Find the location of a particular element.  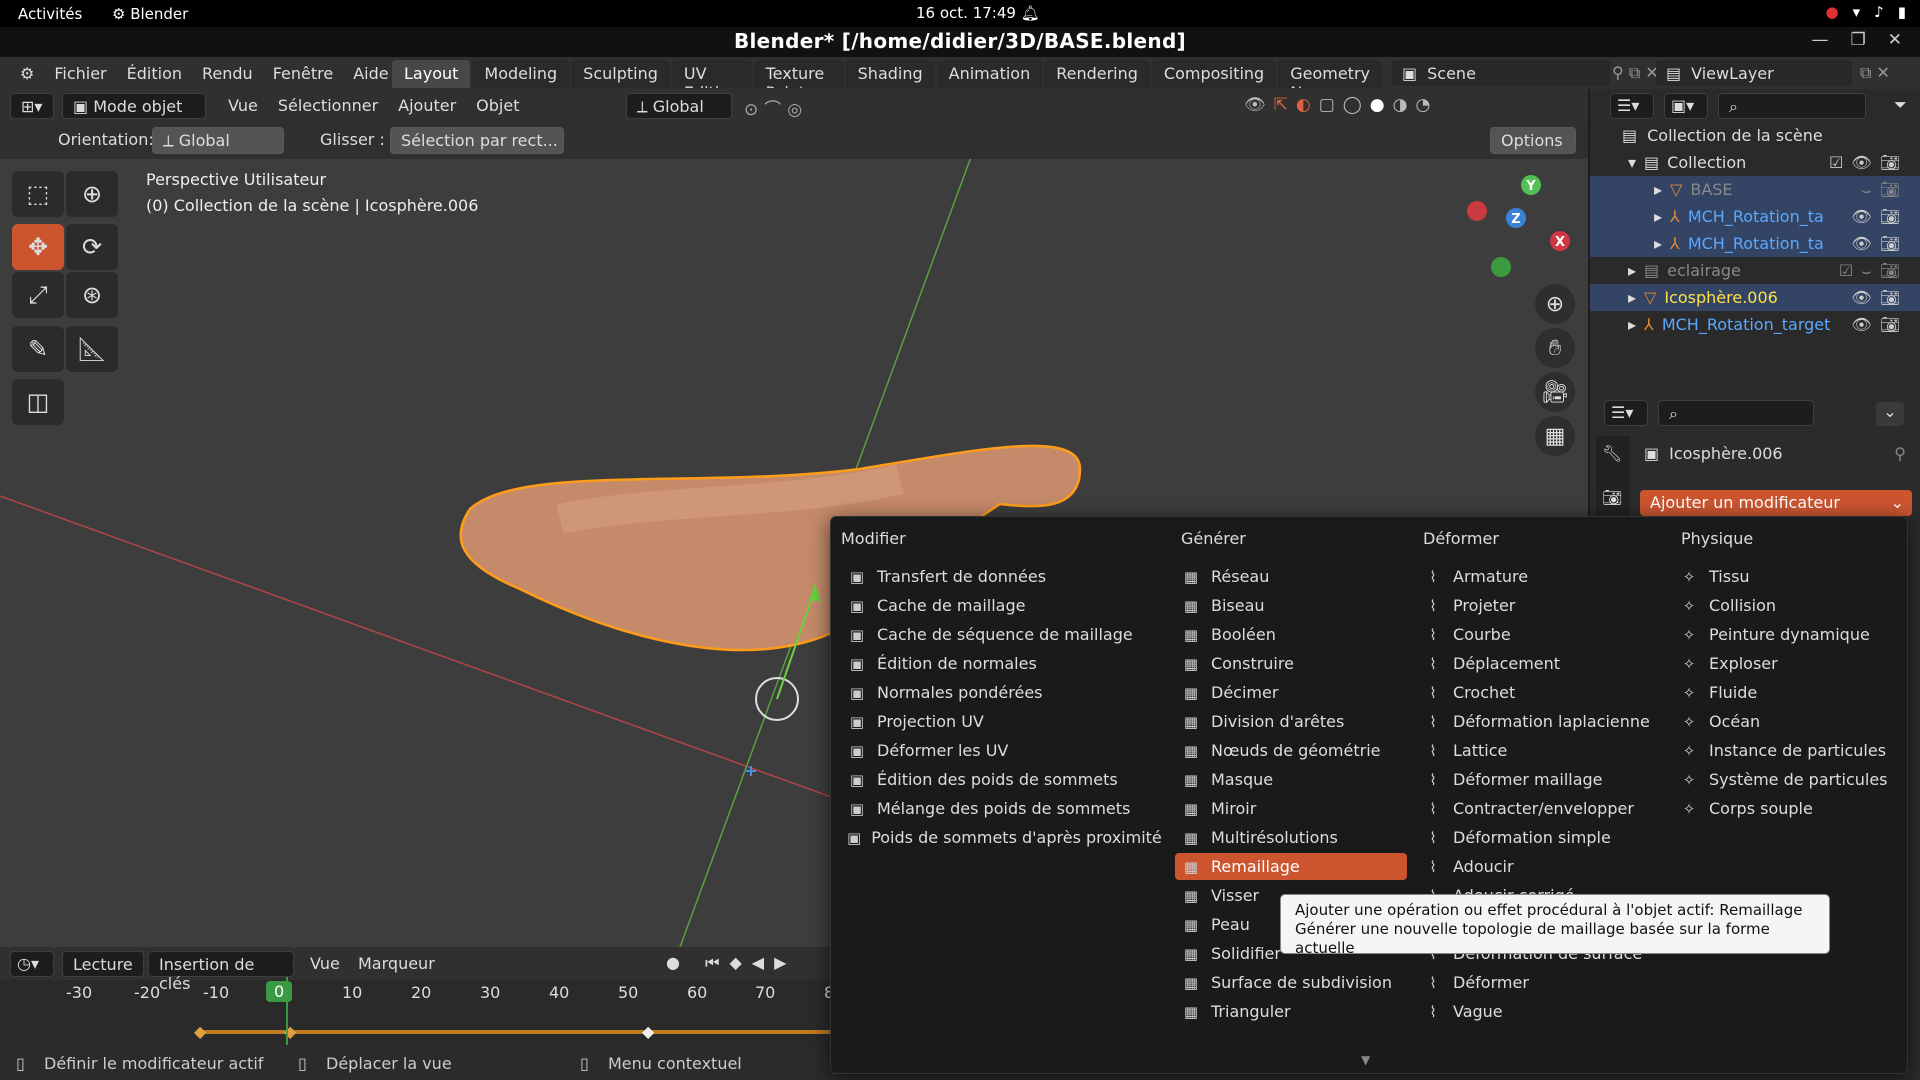

menu-item-physique: ✧ Tissu is located at coordinates (1788, 576).